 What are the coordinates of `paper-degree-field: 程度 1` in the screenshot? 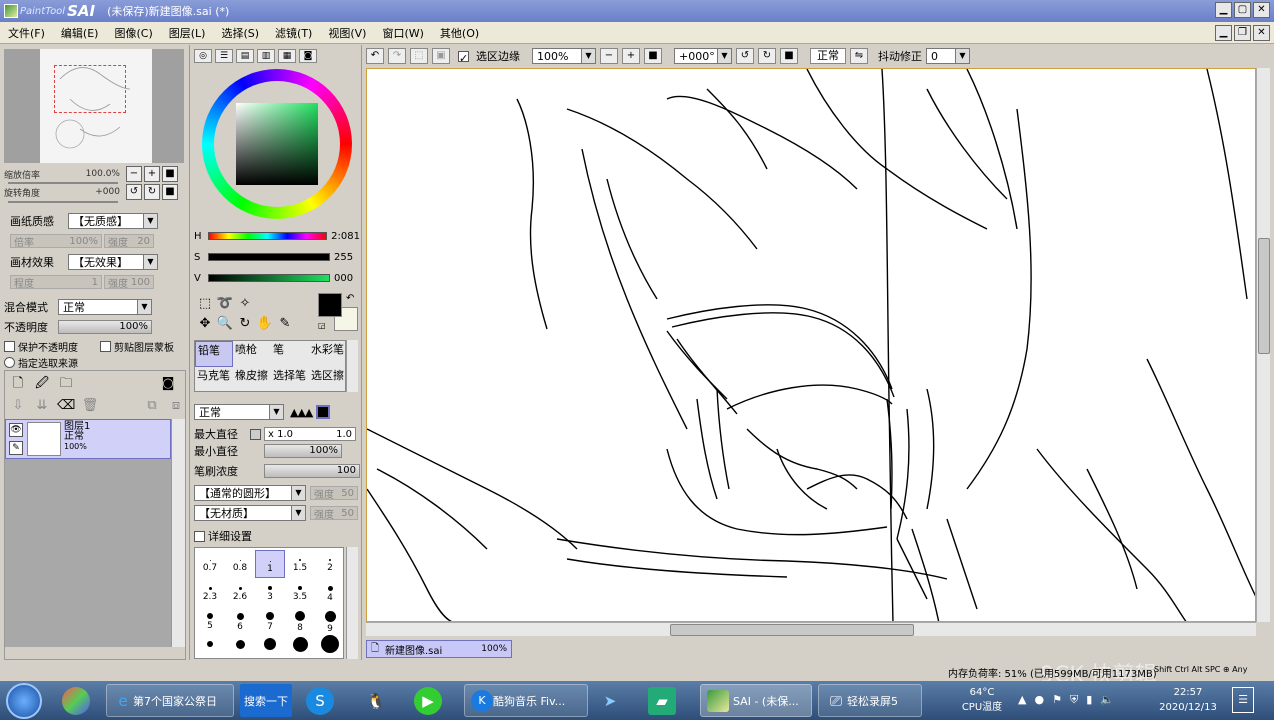 It's located at (56, 282).